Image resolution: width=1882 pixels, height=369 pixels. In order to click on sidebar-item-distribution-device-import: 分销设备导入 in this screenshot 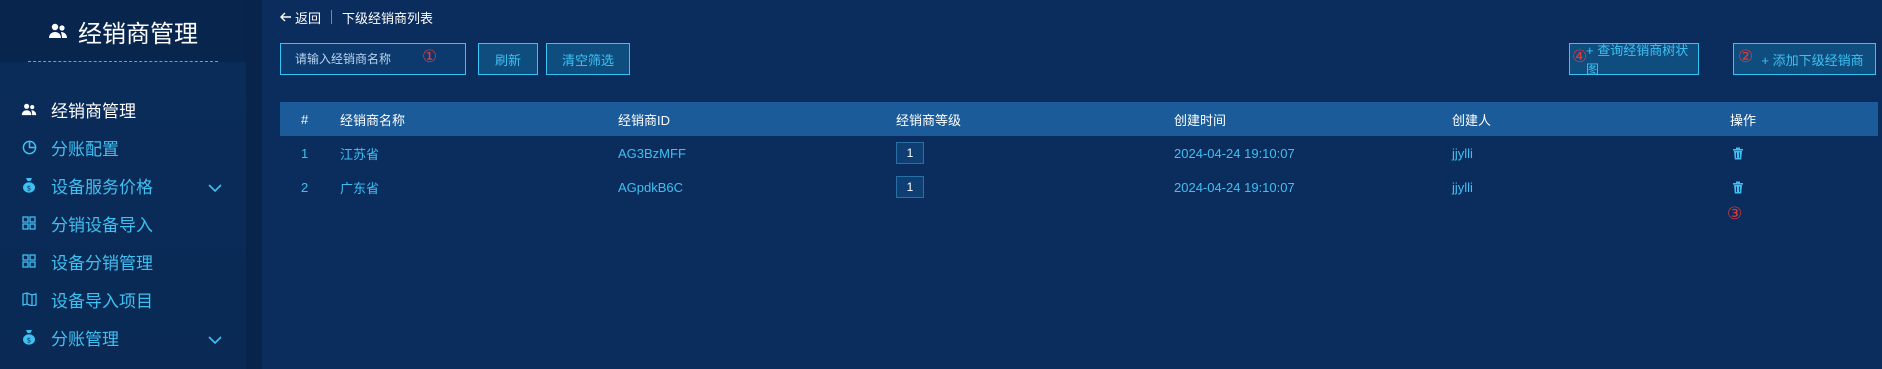, I will do `click(123, 223)`.